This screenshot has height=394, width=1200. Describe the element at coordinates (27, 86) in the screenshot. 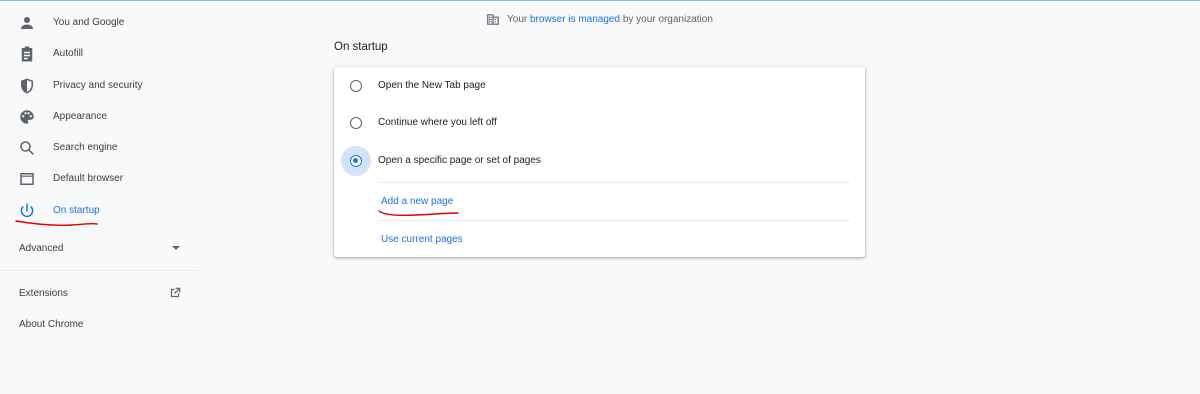

I see `shield-icon` at that location.